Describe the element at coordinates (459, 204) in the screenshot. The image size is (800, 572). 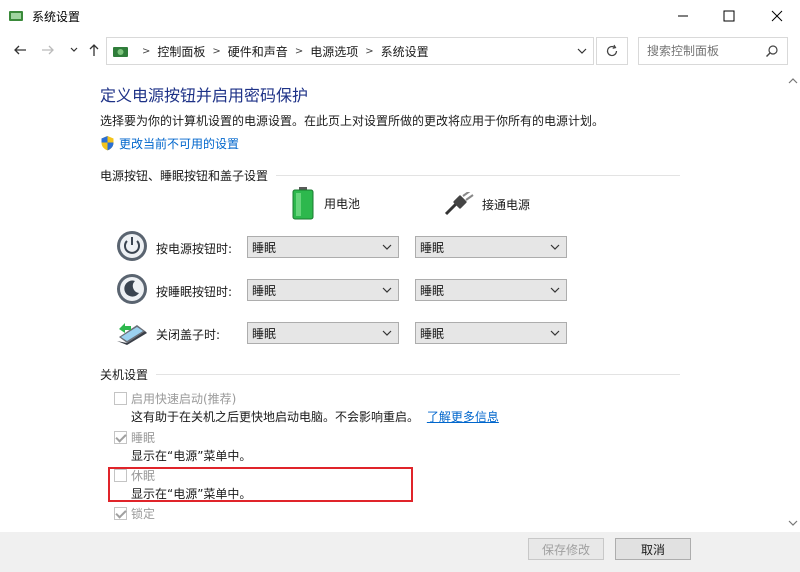
I see `power-plug-icon` at that location.